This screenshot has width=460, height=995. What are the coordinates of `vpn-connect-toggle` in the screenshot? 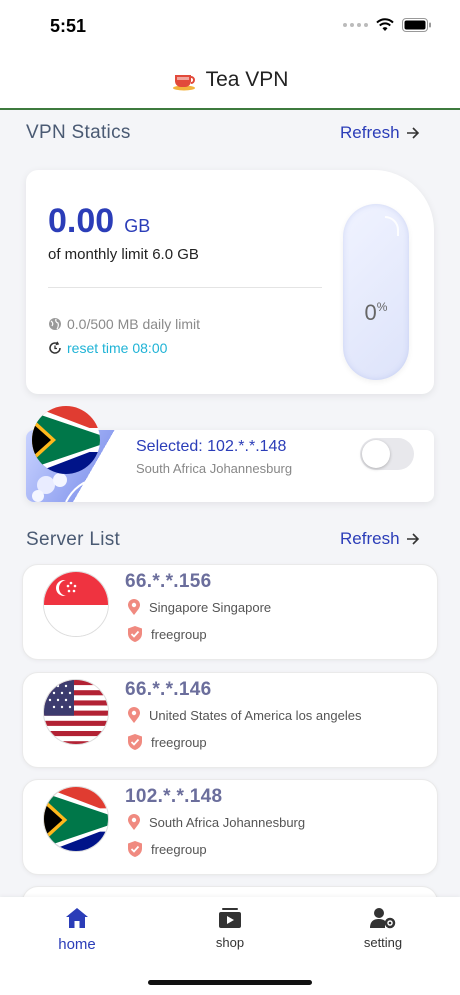 It's located at (387, 454).